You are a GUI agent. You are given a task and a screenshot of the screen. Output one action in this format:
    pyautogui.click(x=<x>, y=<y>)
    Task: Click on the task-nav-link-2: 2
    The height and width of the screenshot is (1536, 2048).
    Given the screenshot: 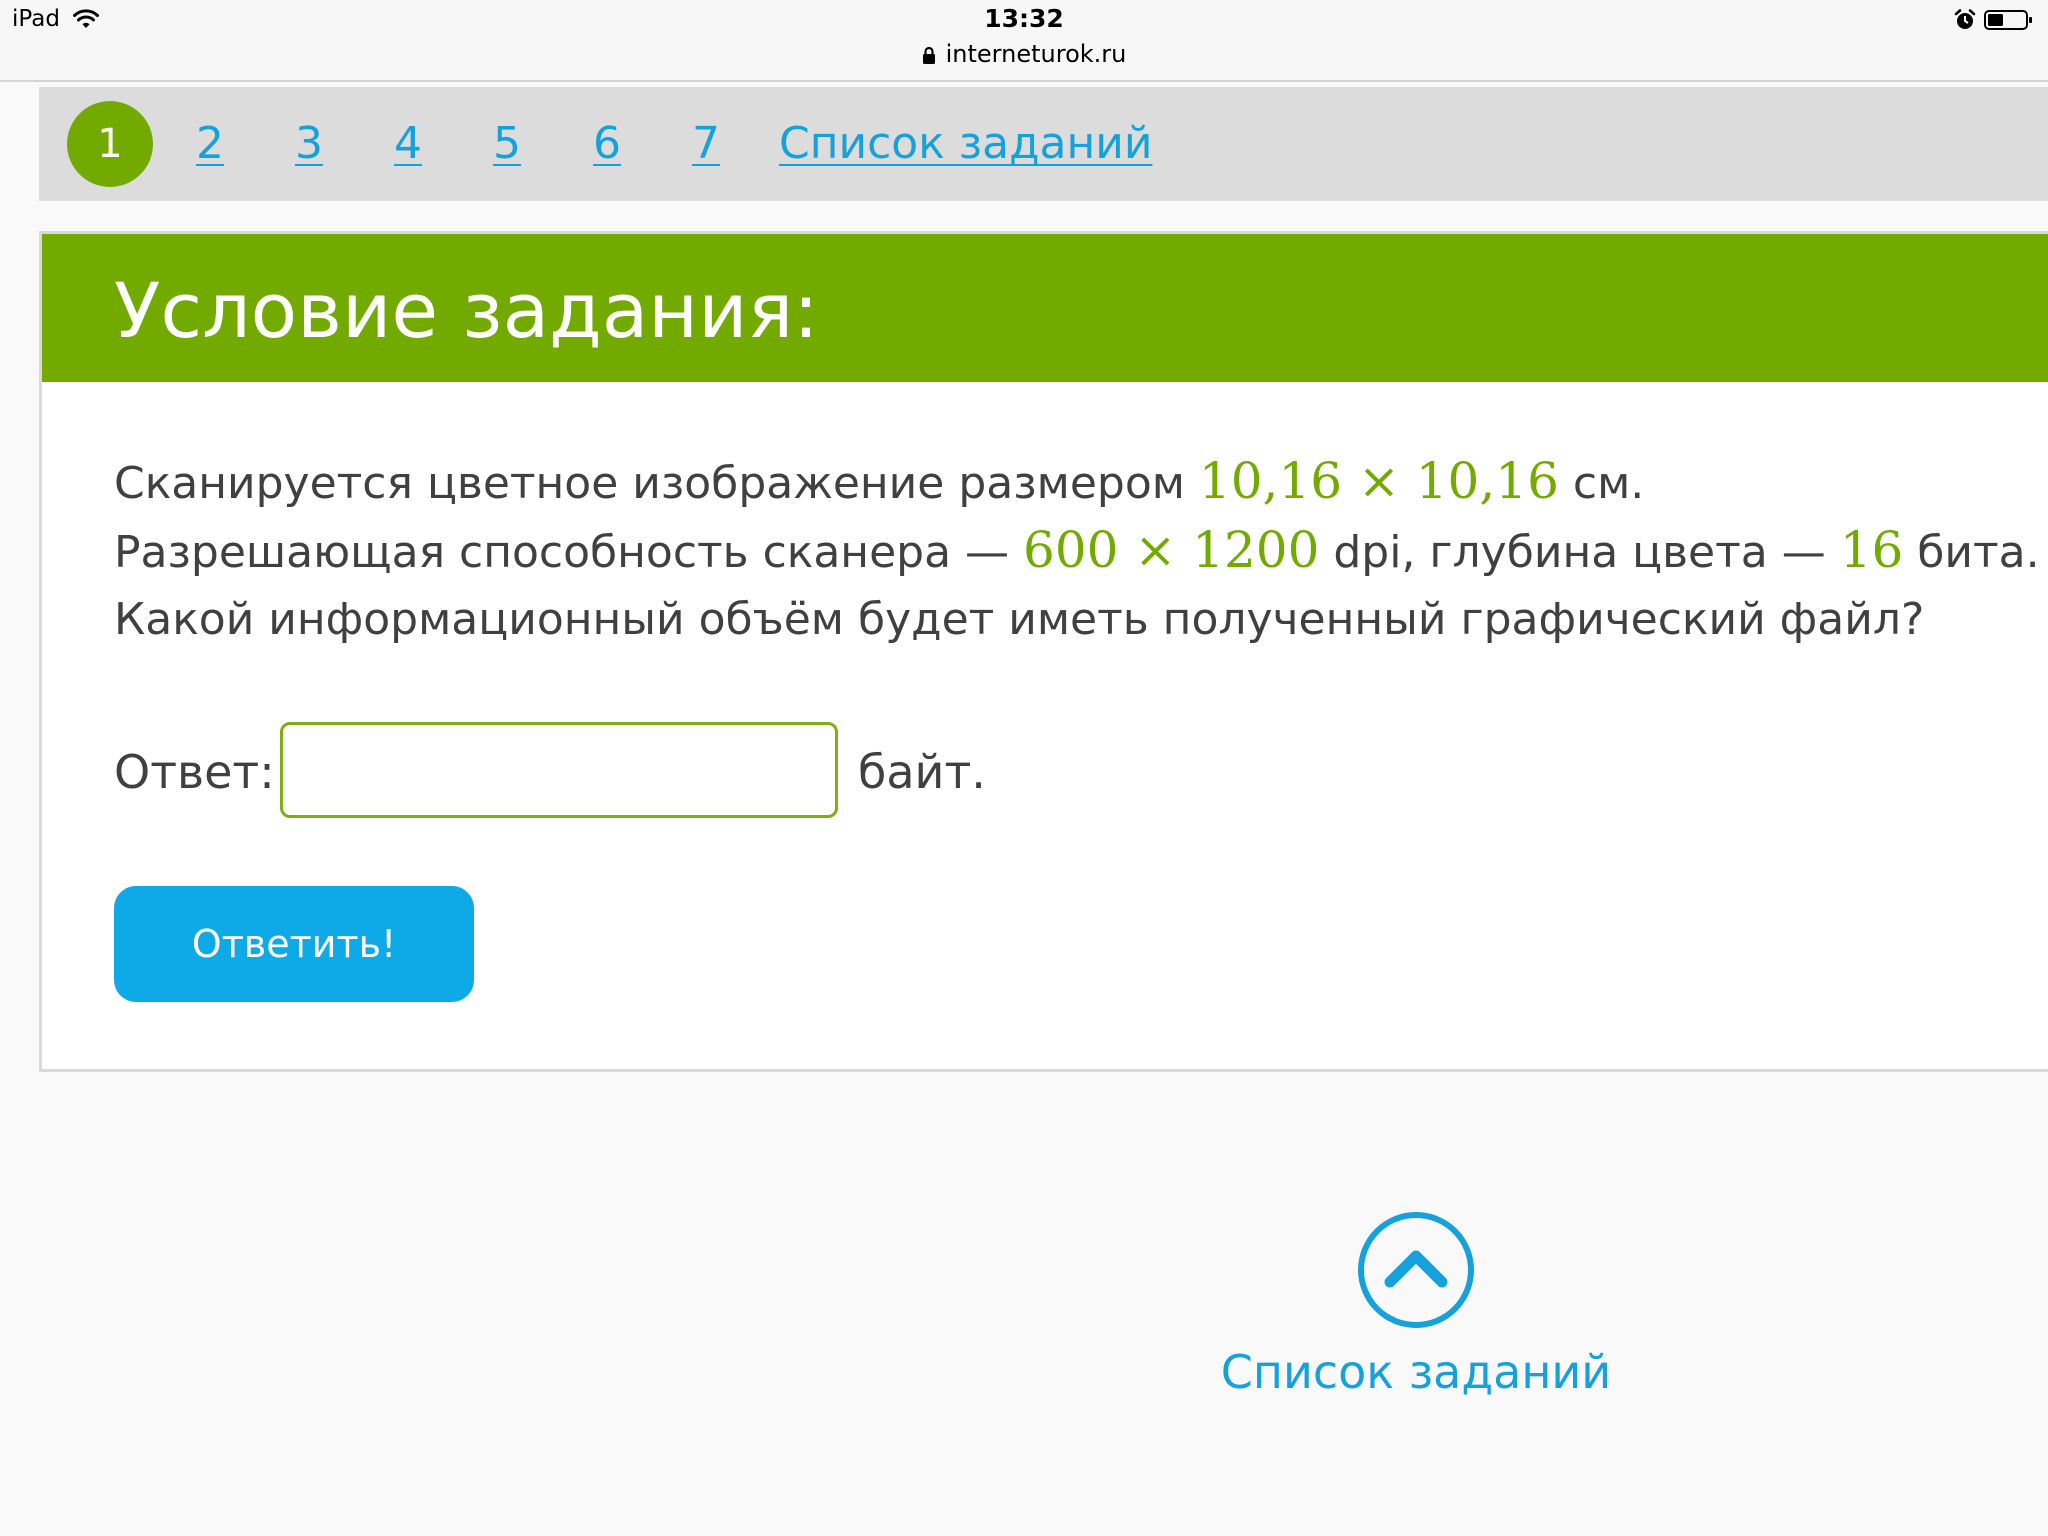 What is the action you would take?
    pyautogui.click(x=210, y=144)
    